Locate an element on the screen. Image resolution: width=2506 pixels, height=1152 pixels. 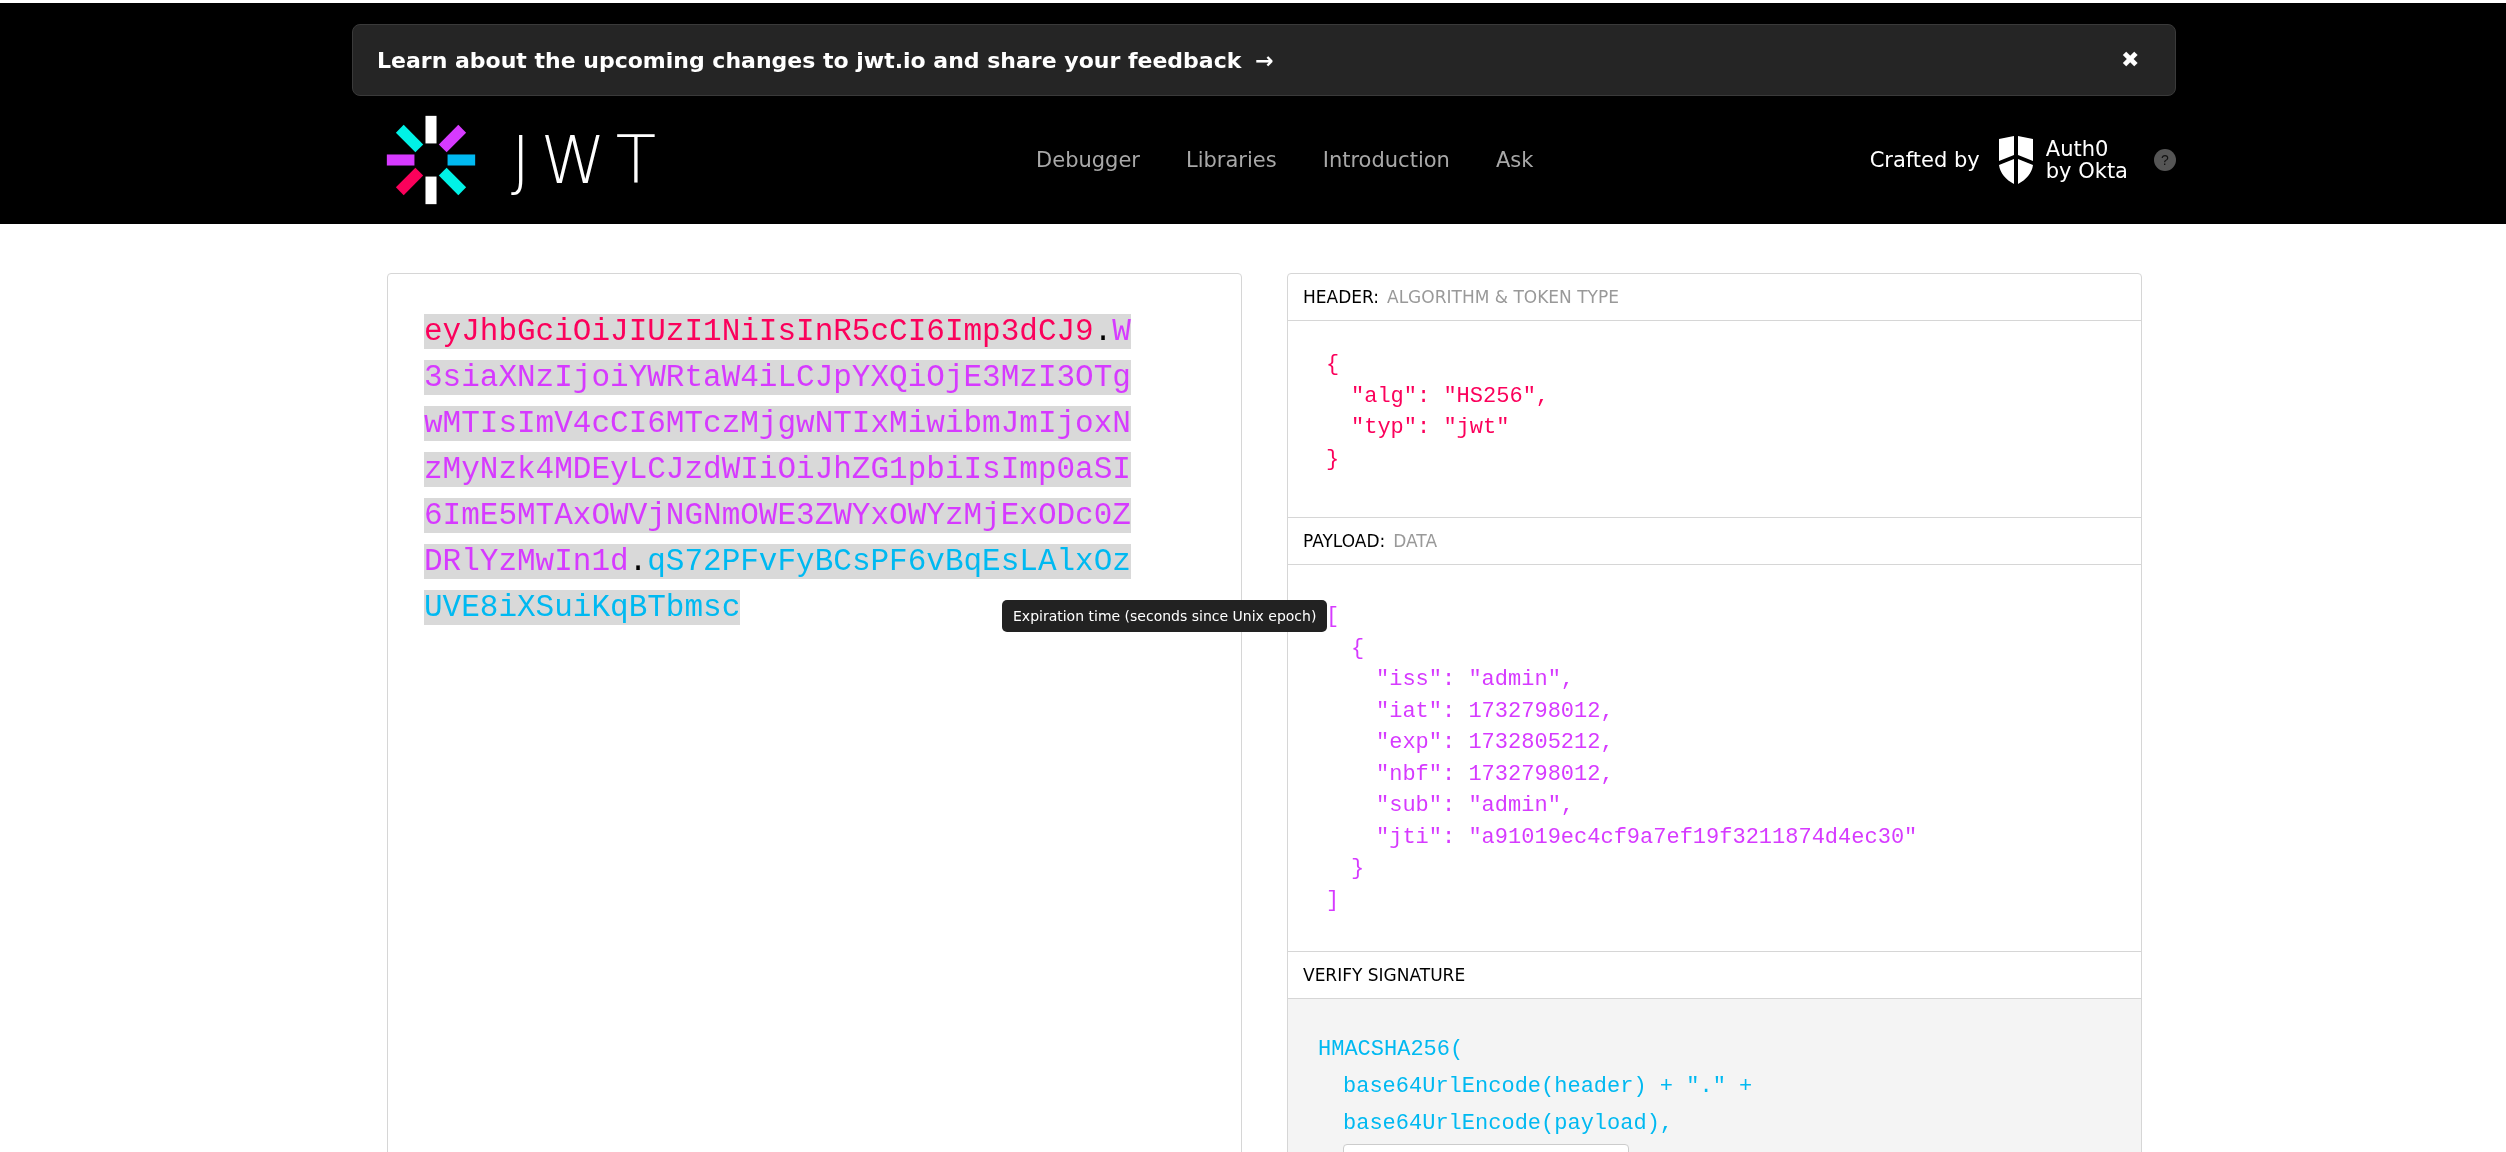
tooltip: Expiration time (seconds since Unix epoch) is located at coordinates (1165, 616).